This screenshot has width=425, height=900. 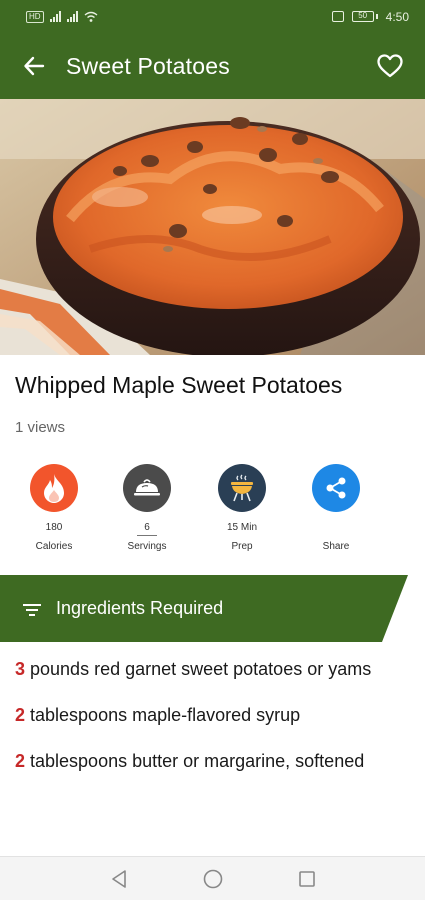 I want to click on ingredients-section-header: Ingredients Required, so click(x=212, y=608).